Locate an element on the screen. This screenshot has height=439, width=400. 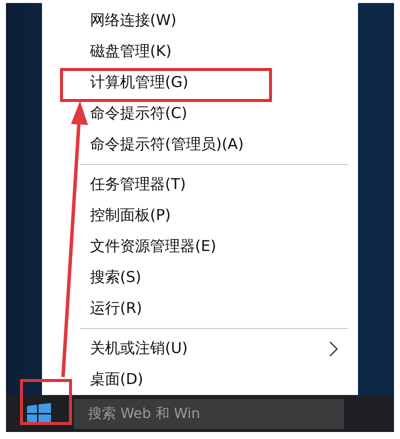
menu-item: 网络连接(W) is located at coordinates (200, 20).